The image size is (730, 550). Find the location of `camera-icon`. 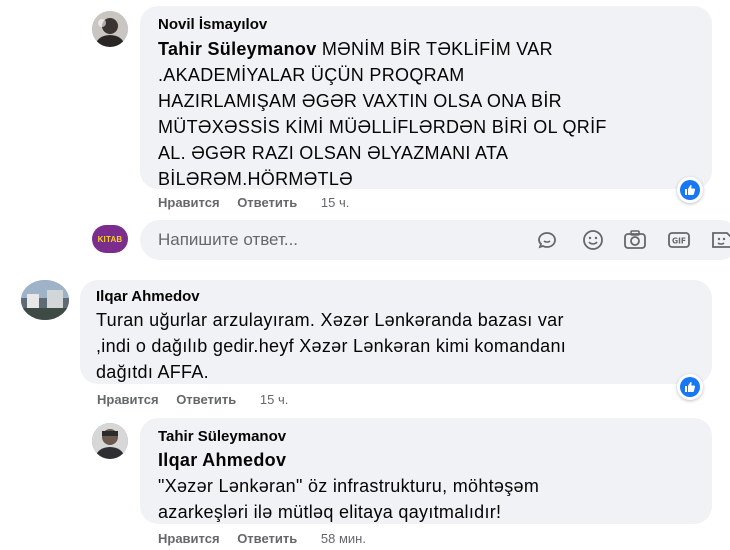

camera-icon is located at coordinates (635, 240).